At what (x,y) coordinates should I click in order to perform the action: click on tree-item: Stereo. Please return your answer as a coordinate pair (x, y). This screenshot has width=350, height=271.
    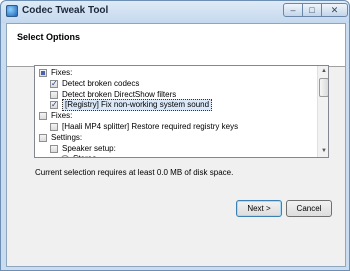
    Looking at the image, I should click on (175, 155).